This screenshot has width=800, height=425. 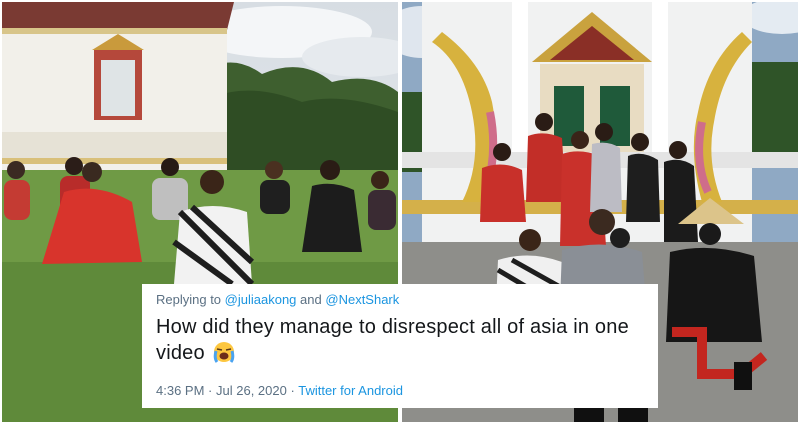 What do you see at coordinates (251, 390) in the screenshot?
I see `tweet-date: Jul 26, 2020` at bounding box center [251, 390].